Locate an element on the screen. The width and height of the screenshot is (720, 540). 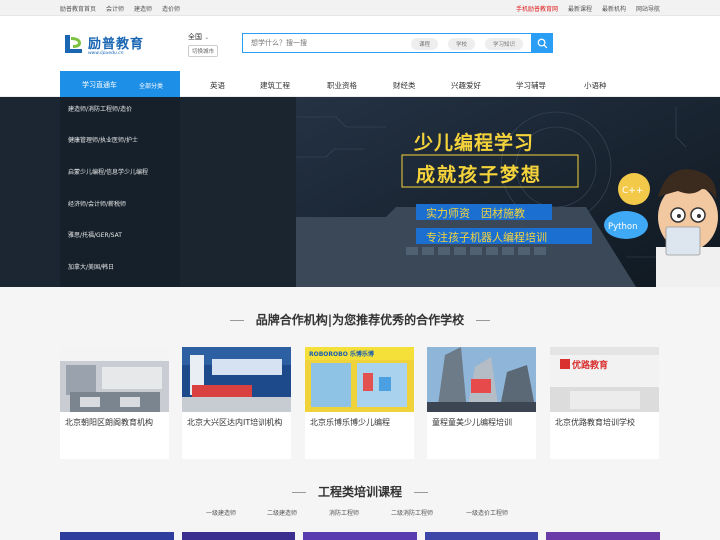
nav-item-construction: 建筑工程 is located at coordinates (275, 85).